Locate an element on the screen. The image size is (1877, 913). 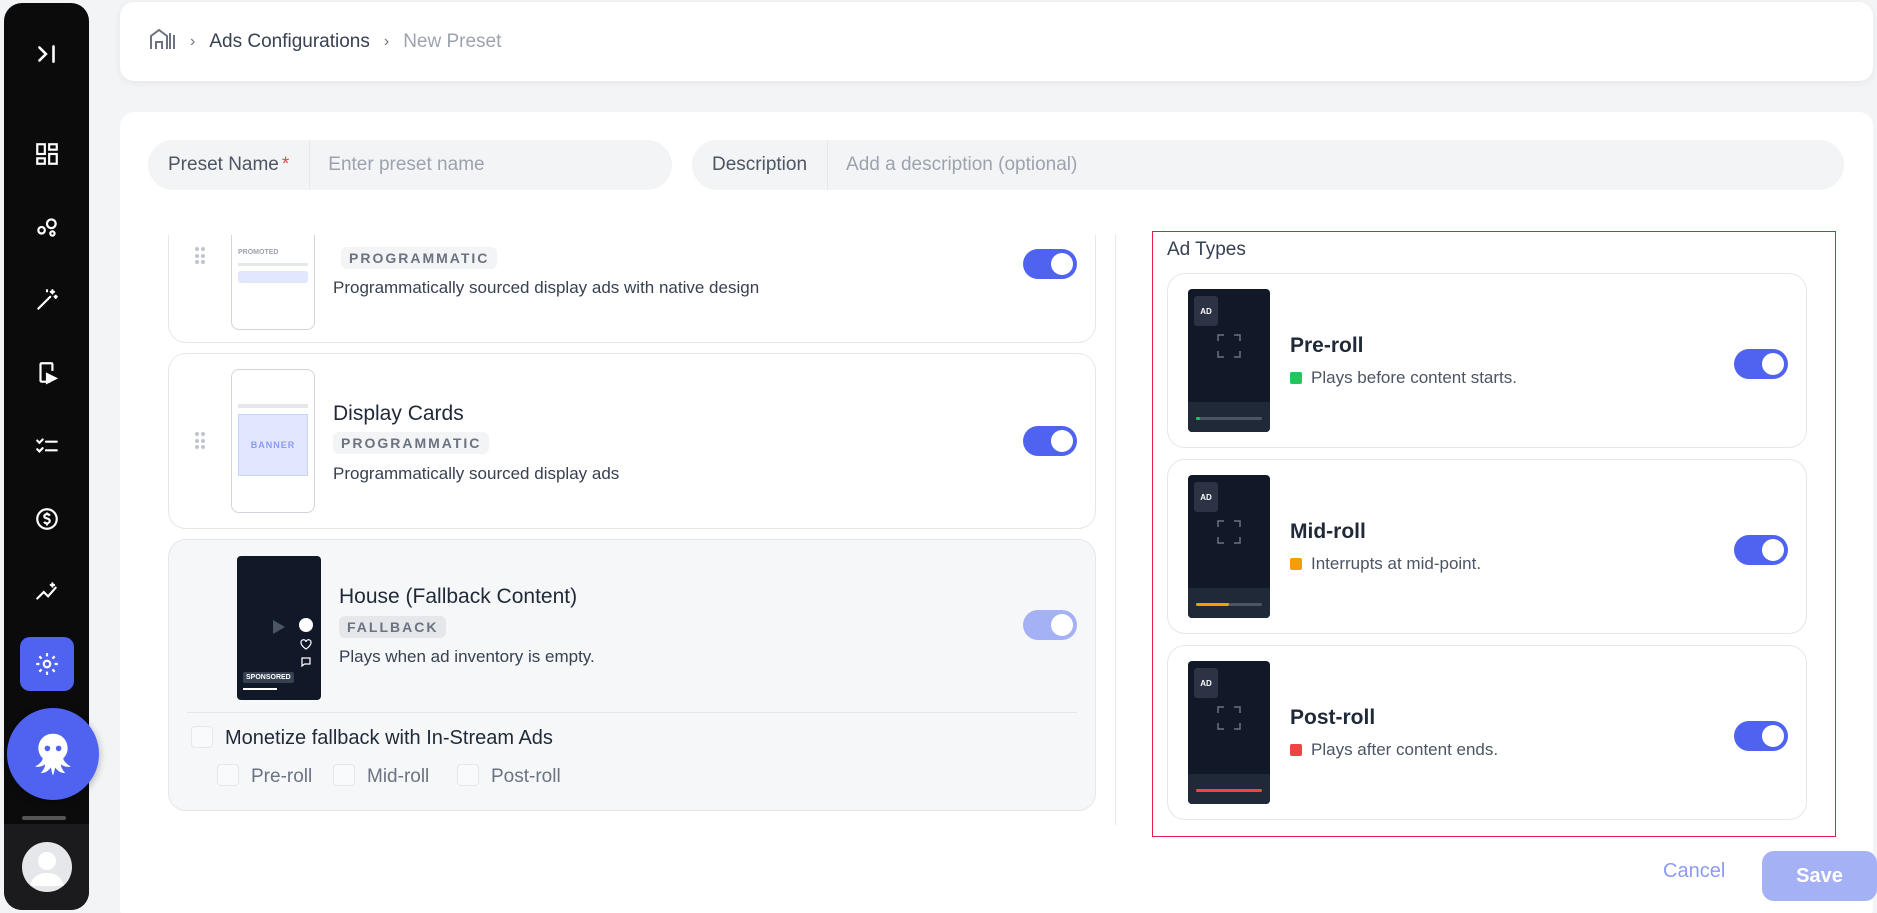
midroll-toggle is located at coordinates (1761, 550).